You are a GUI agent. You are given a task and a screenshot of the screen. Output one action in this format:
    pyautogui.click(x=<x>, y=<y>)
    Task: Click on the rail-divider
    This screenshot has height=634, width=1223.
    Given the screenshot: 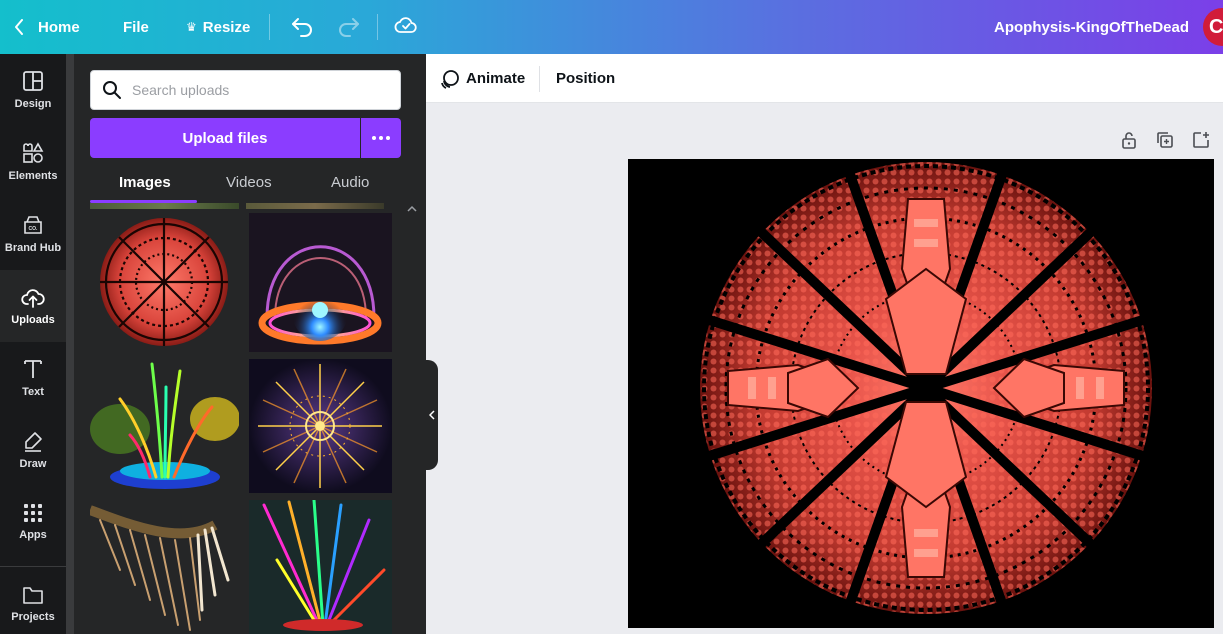 What is the action you would take?
    pyautogui.click(x=33, y=566)
    